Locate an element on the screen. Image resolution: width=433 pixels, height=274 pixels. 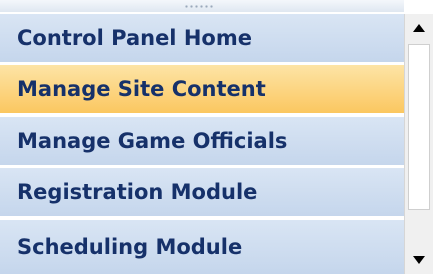
triangle-up-icon is located at coordinates (419, 28).